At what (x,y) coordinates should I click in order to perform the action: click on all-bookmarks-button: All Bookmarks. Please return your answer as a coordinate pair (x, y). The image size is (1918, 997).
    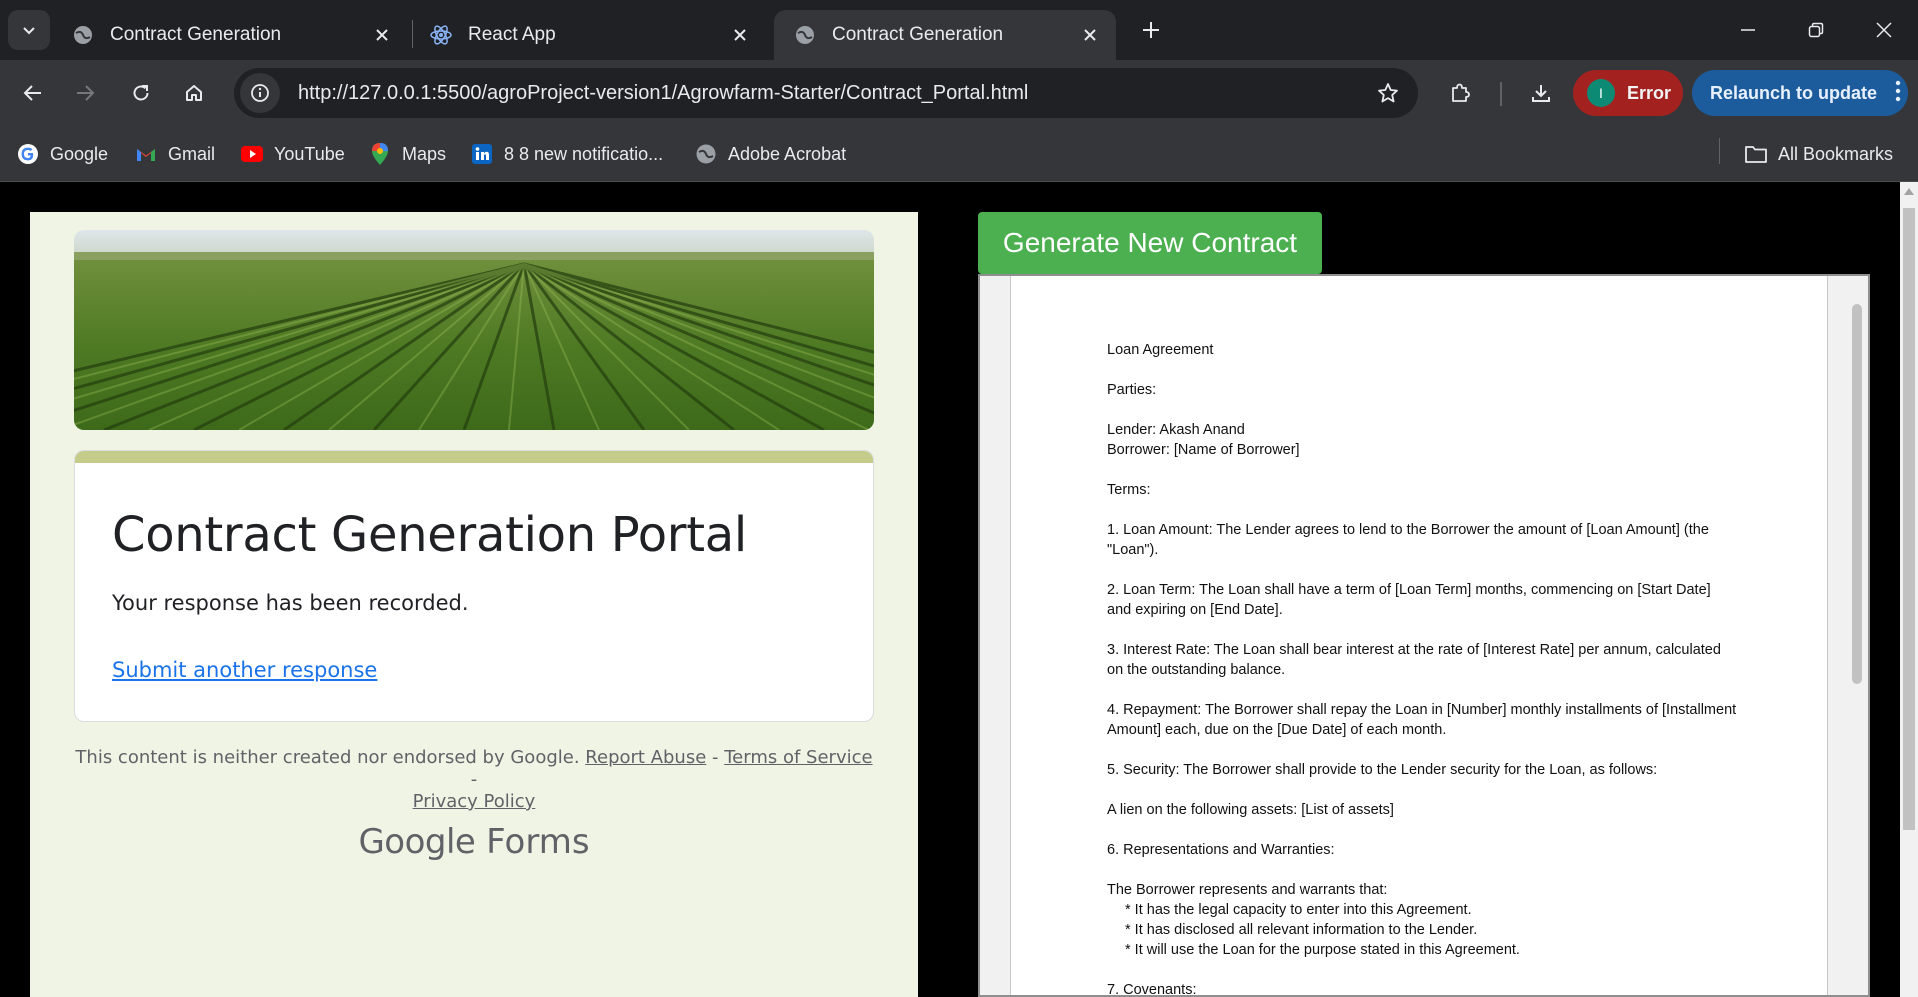
    Looking at the image, I should click on (1818, 154).